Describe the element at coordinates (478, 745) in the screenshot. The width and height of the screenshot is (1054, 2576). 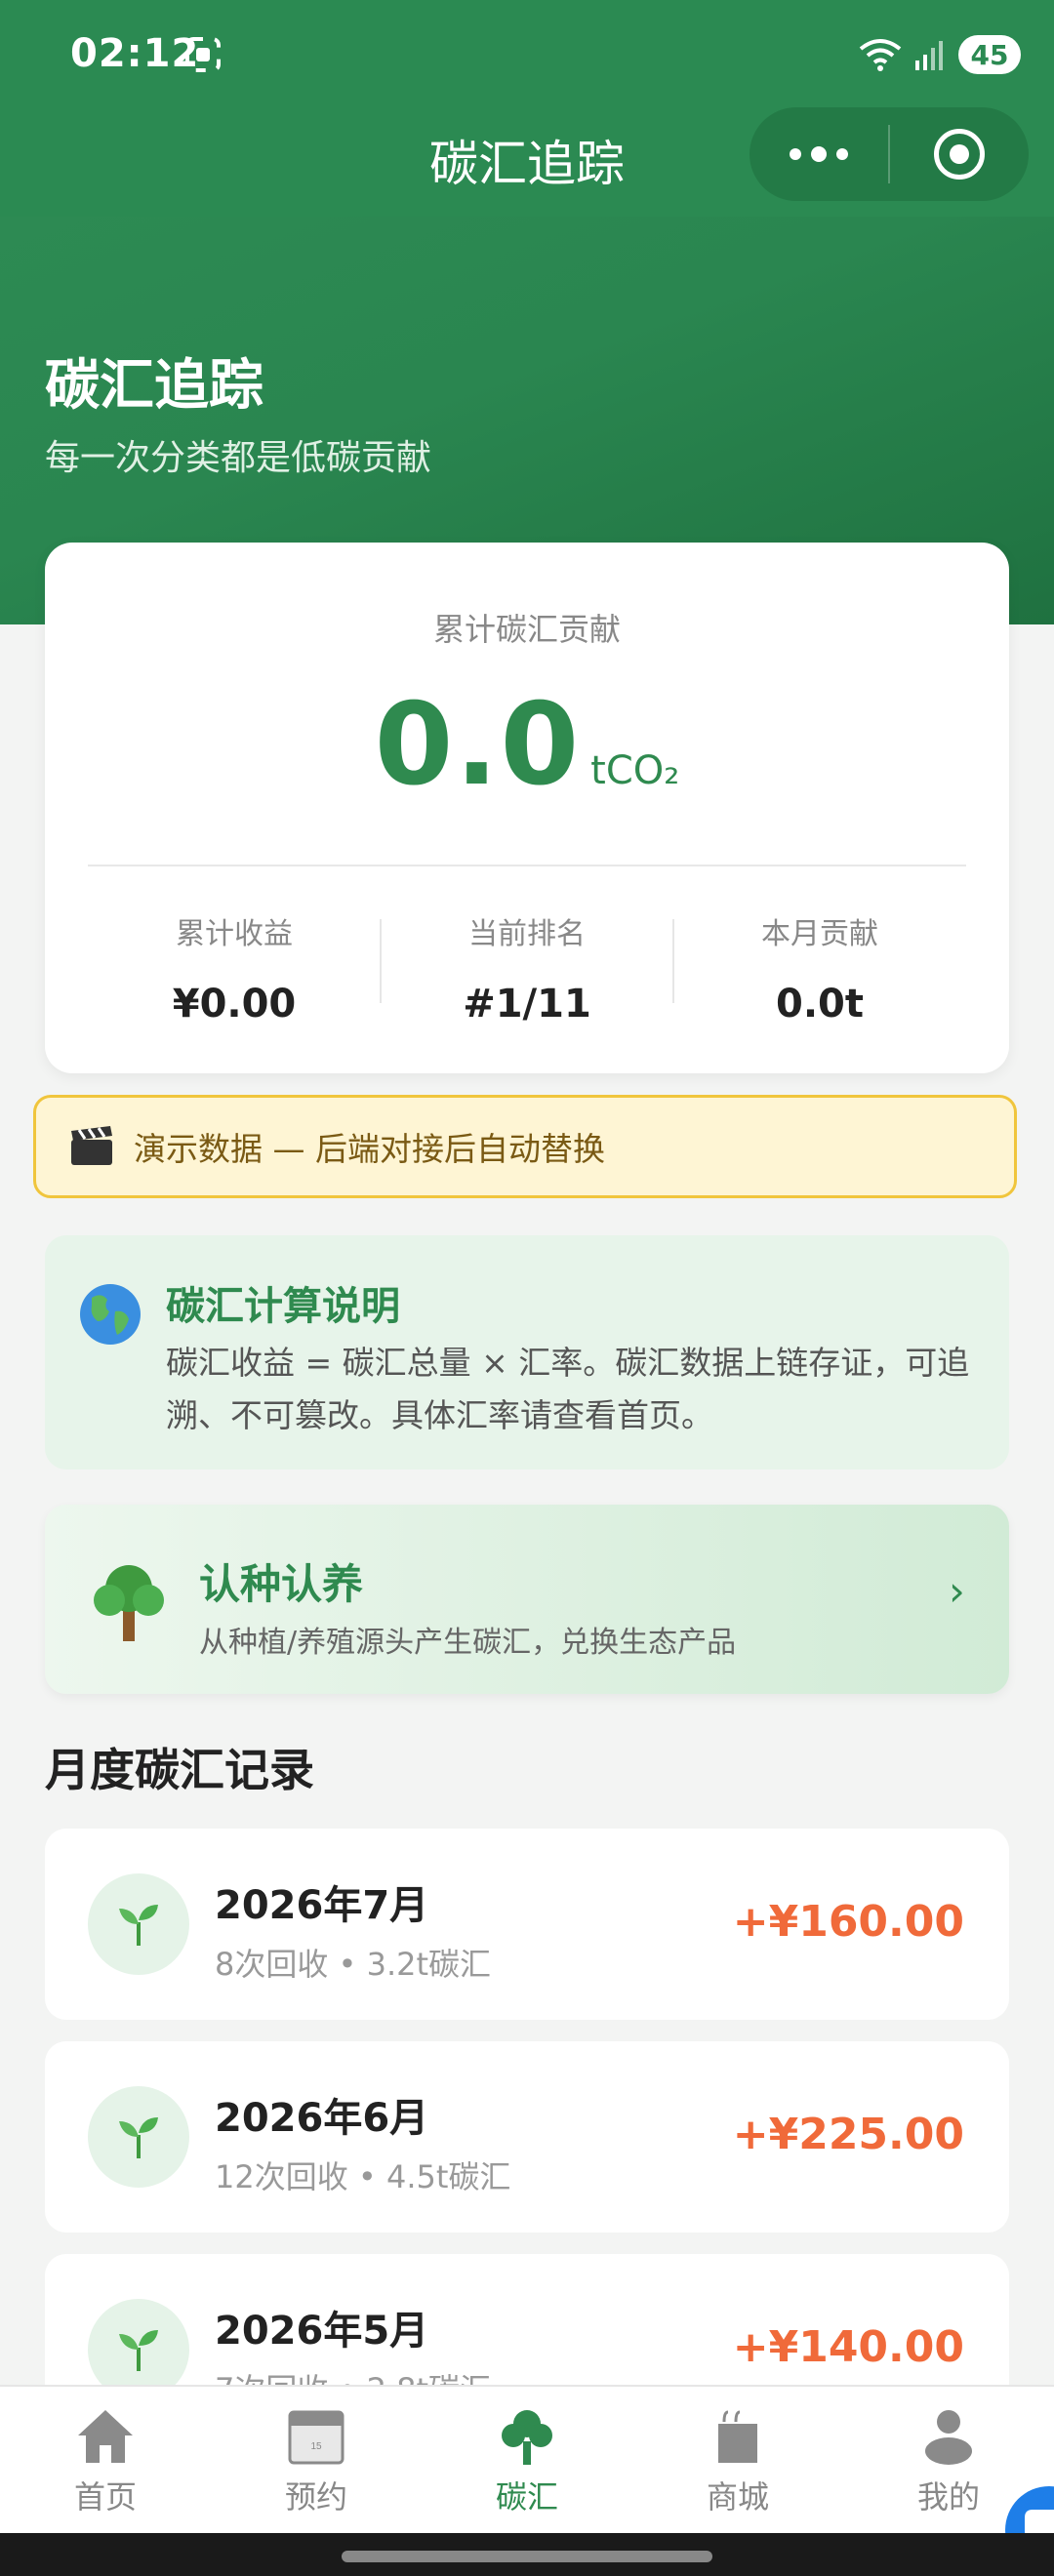
I see `summary-number: 0.0` at that location.